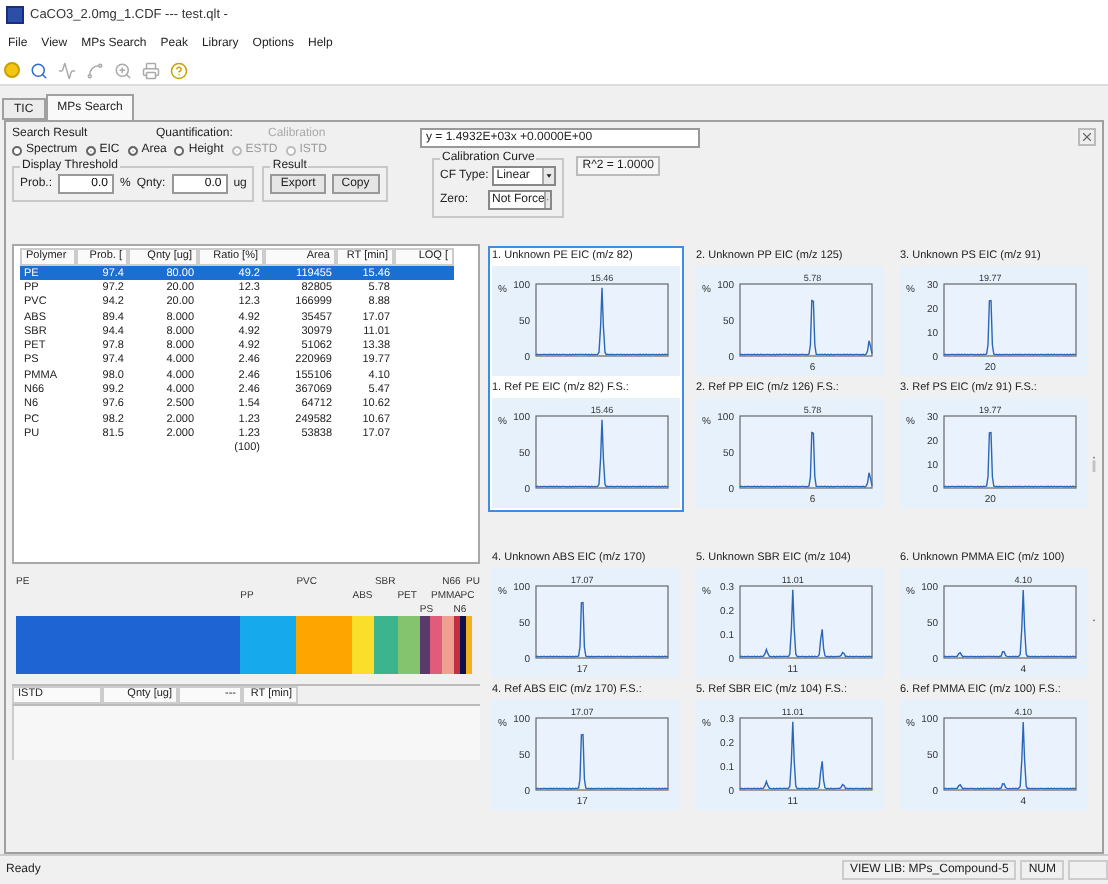 This screenshot has height=884, width=1108. Describe the element at coordinates (39, 70) in the screenshot. I see `search-icon` at that location.